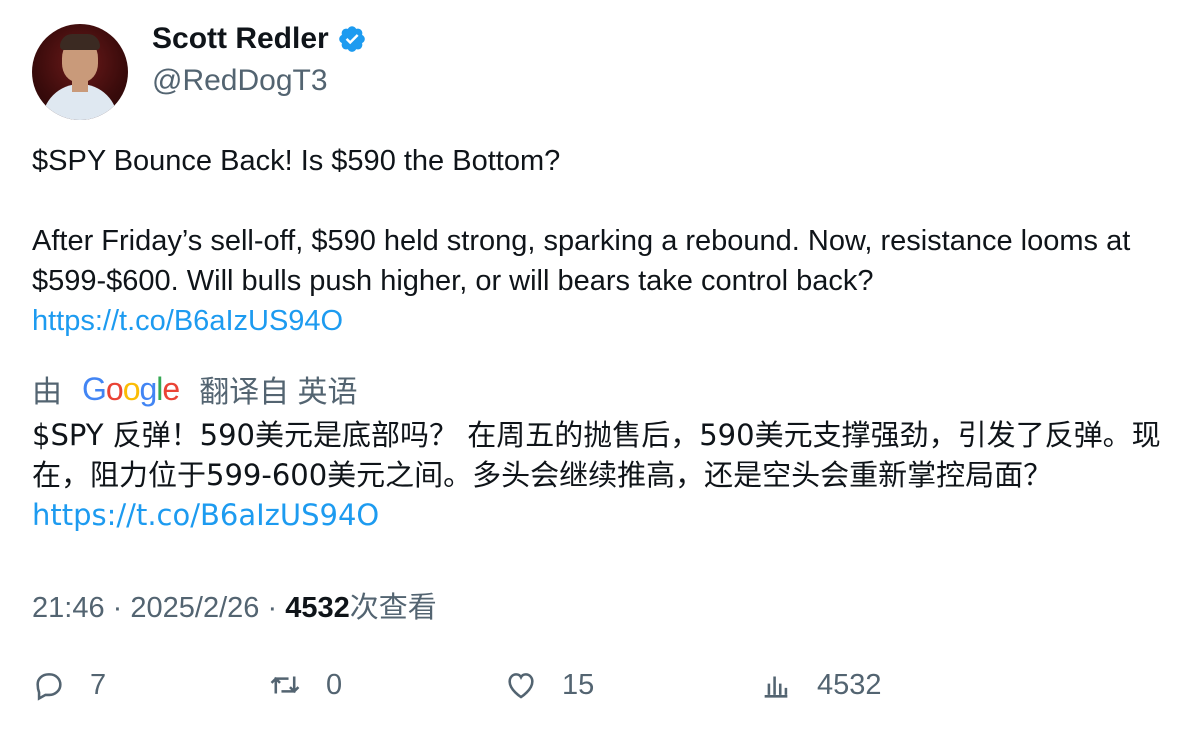  What do you see at coordinates (602, 693) in the screenshot?
I see `tweet-actions: 7 0 15 4532` at bounding box center [602, 693].